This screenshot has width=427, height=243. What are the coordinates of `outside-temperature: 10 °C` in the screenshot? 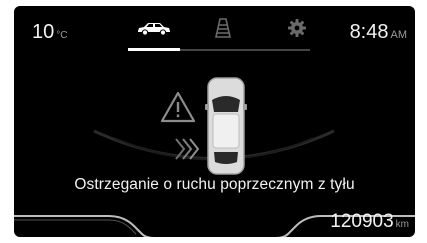 It's located at (49, 32).